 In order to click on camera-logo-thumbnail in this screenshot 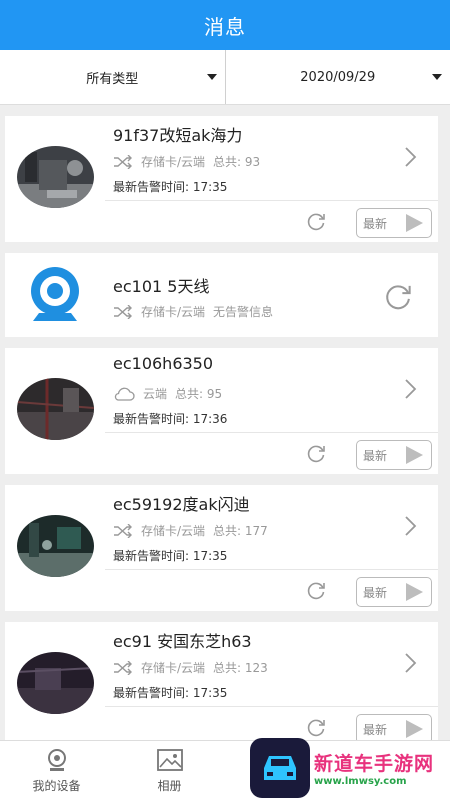, I will do `click(55, 294)`.